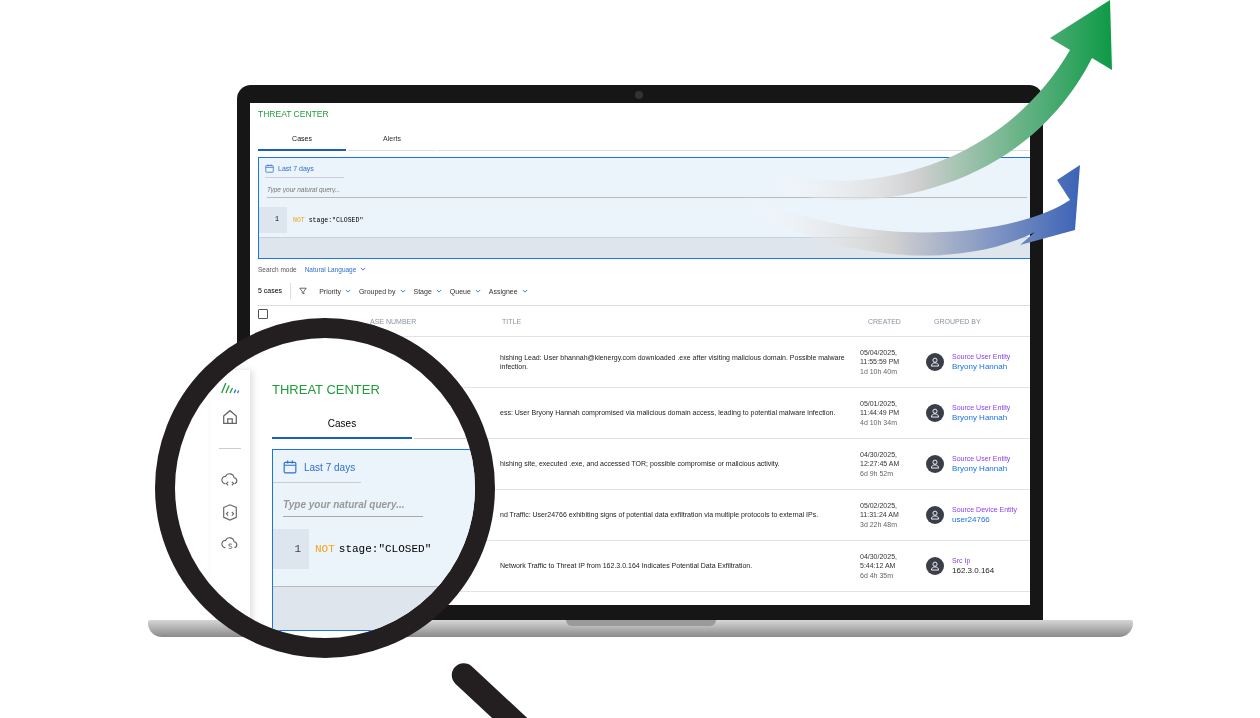  Describe the element at coordinates (342, 425) in the screenshot. I see `tab: Cases` at that location.